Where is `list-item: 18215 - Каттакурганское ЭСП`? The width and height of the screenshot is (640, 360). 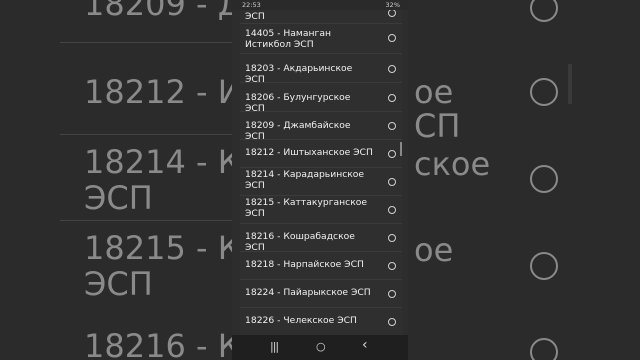 list-item: 18215 - Каттакурганское ЭСП is located at coordinates (321, 209).